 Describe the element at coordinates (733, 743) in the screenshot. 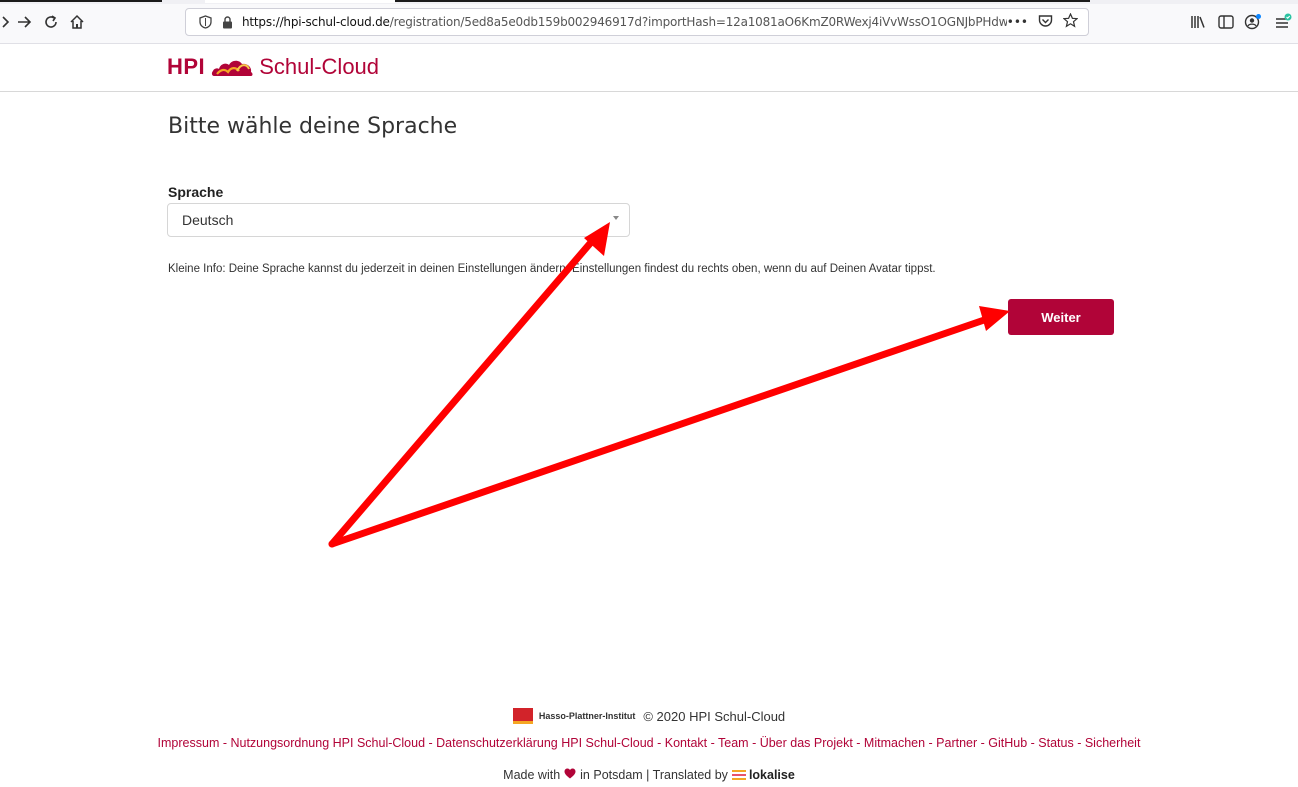

I see `footer-link-team: Team` at that location.